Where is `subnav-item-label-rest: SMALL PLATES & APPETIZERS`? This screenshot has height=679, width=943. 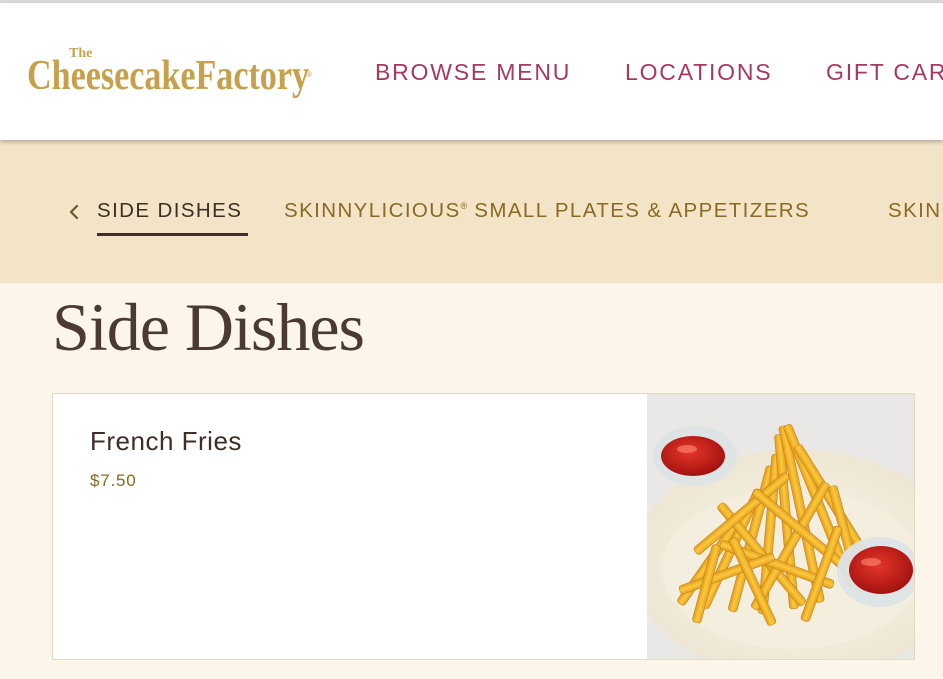
subnav-item-label-rest: SMALL PLATES & APPETIZERS is located at coordinates (639, 210).